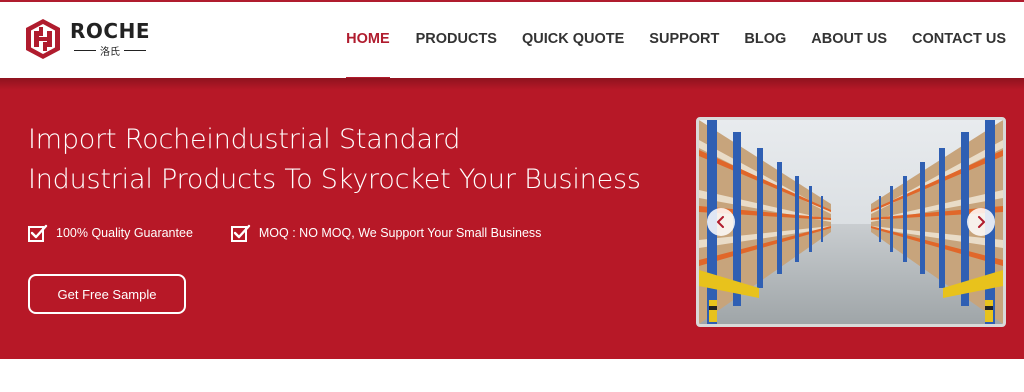 The height and width of the screenshot is (392, 1024). I want to click on chevron-left-icon, so click(720, 222).